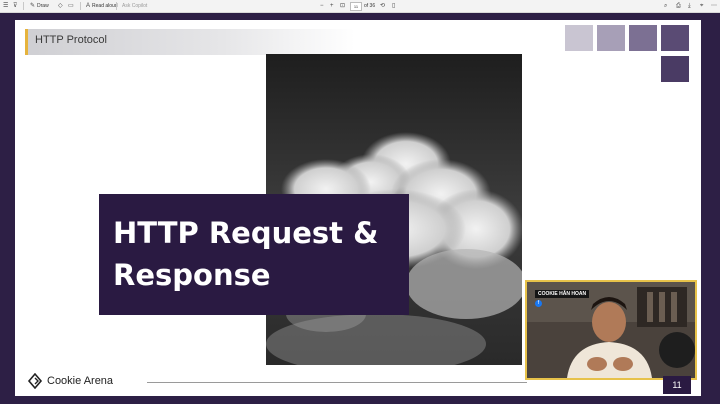  What do you see at coordinates (382, 6) in the screenshot?
I see `rotate-icon: ⟲` at bounding box center [382, 6].